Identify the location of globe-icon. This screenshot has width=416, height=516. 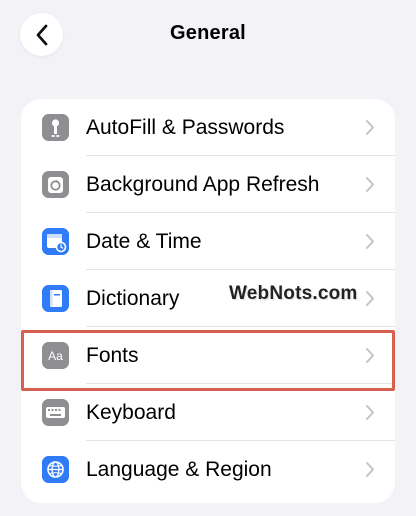
(55, 469).